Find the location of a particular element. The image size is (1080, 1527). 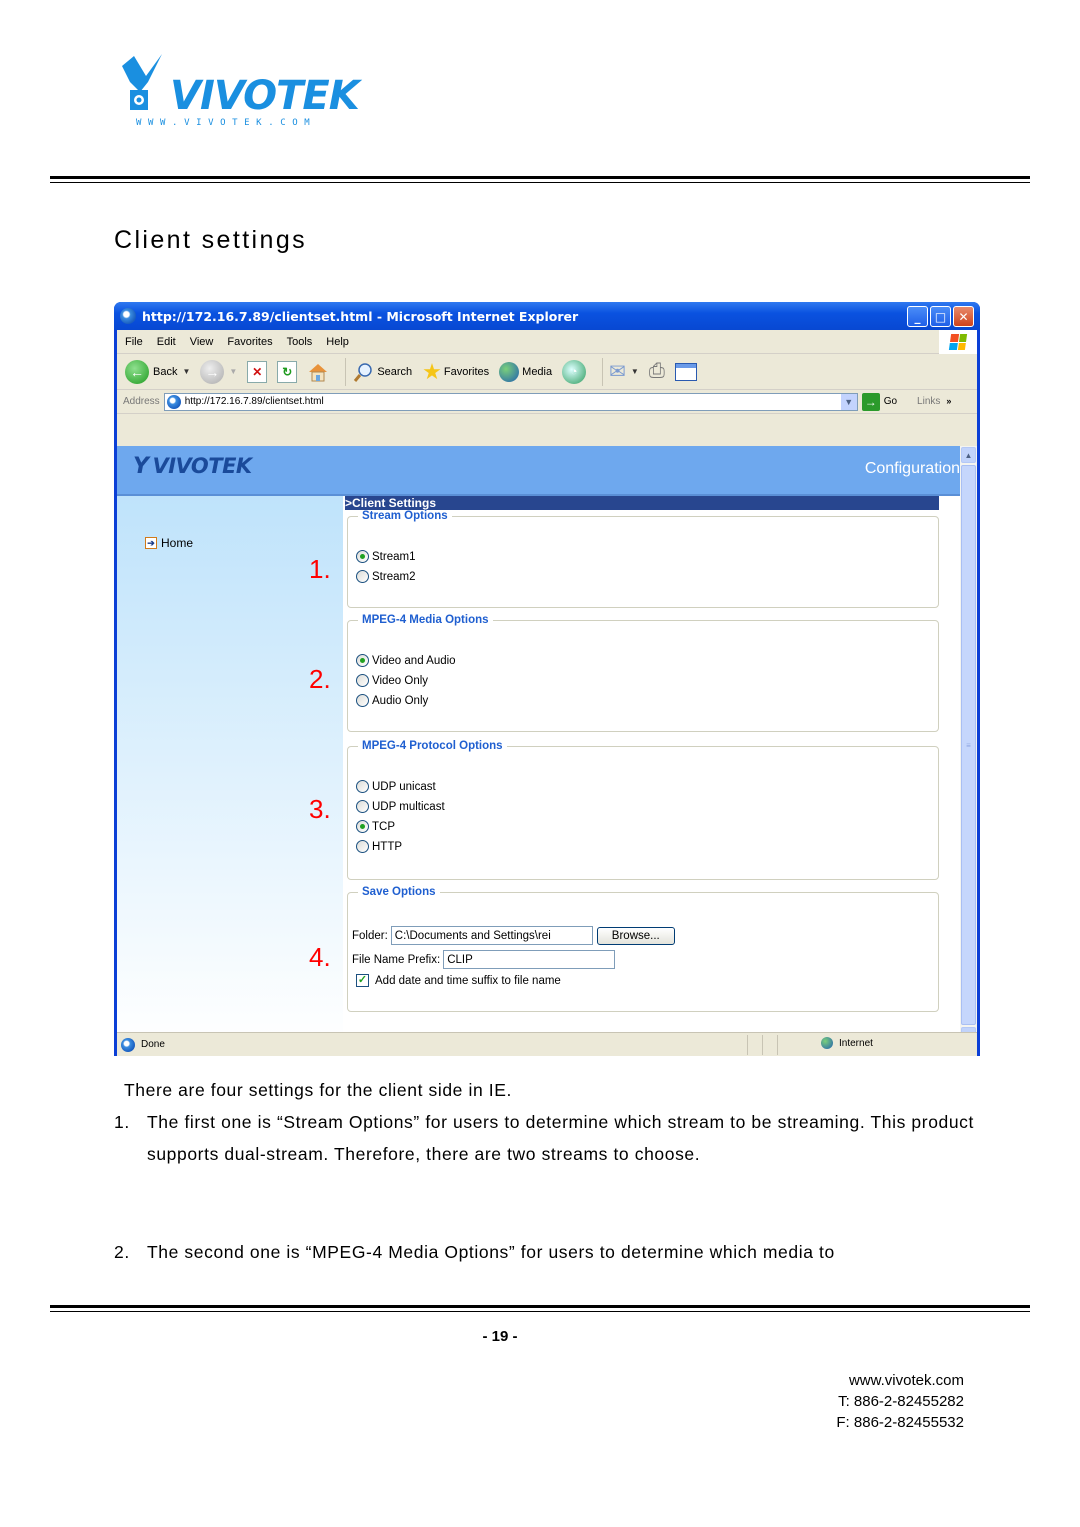

dropdown-arrow-icon: ▼ is located at coordinates (233, 371).